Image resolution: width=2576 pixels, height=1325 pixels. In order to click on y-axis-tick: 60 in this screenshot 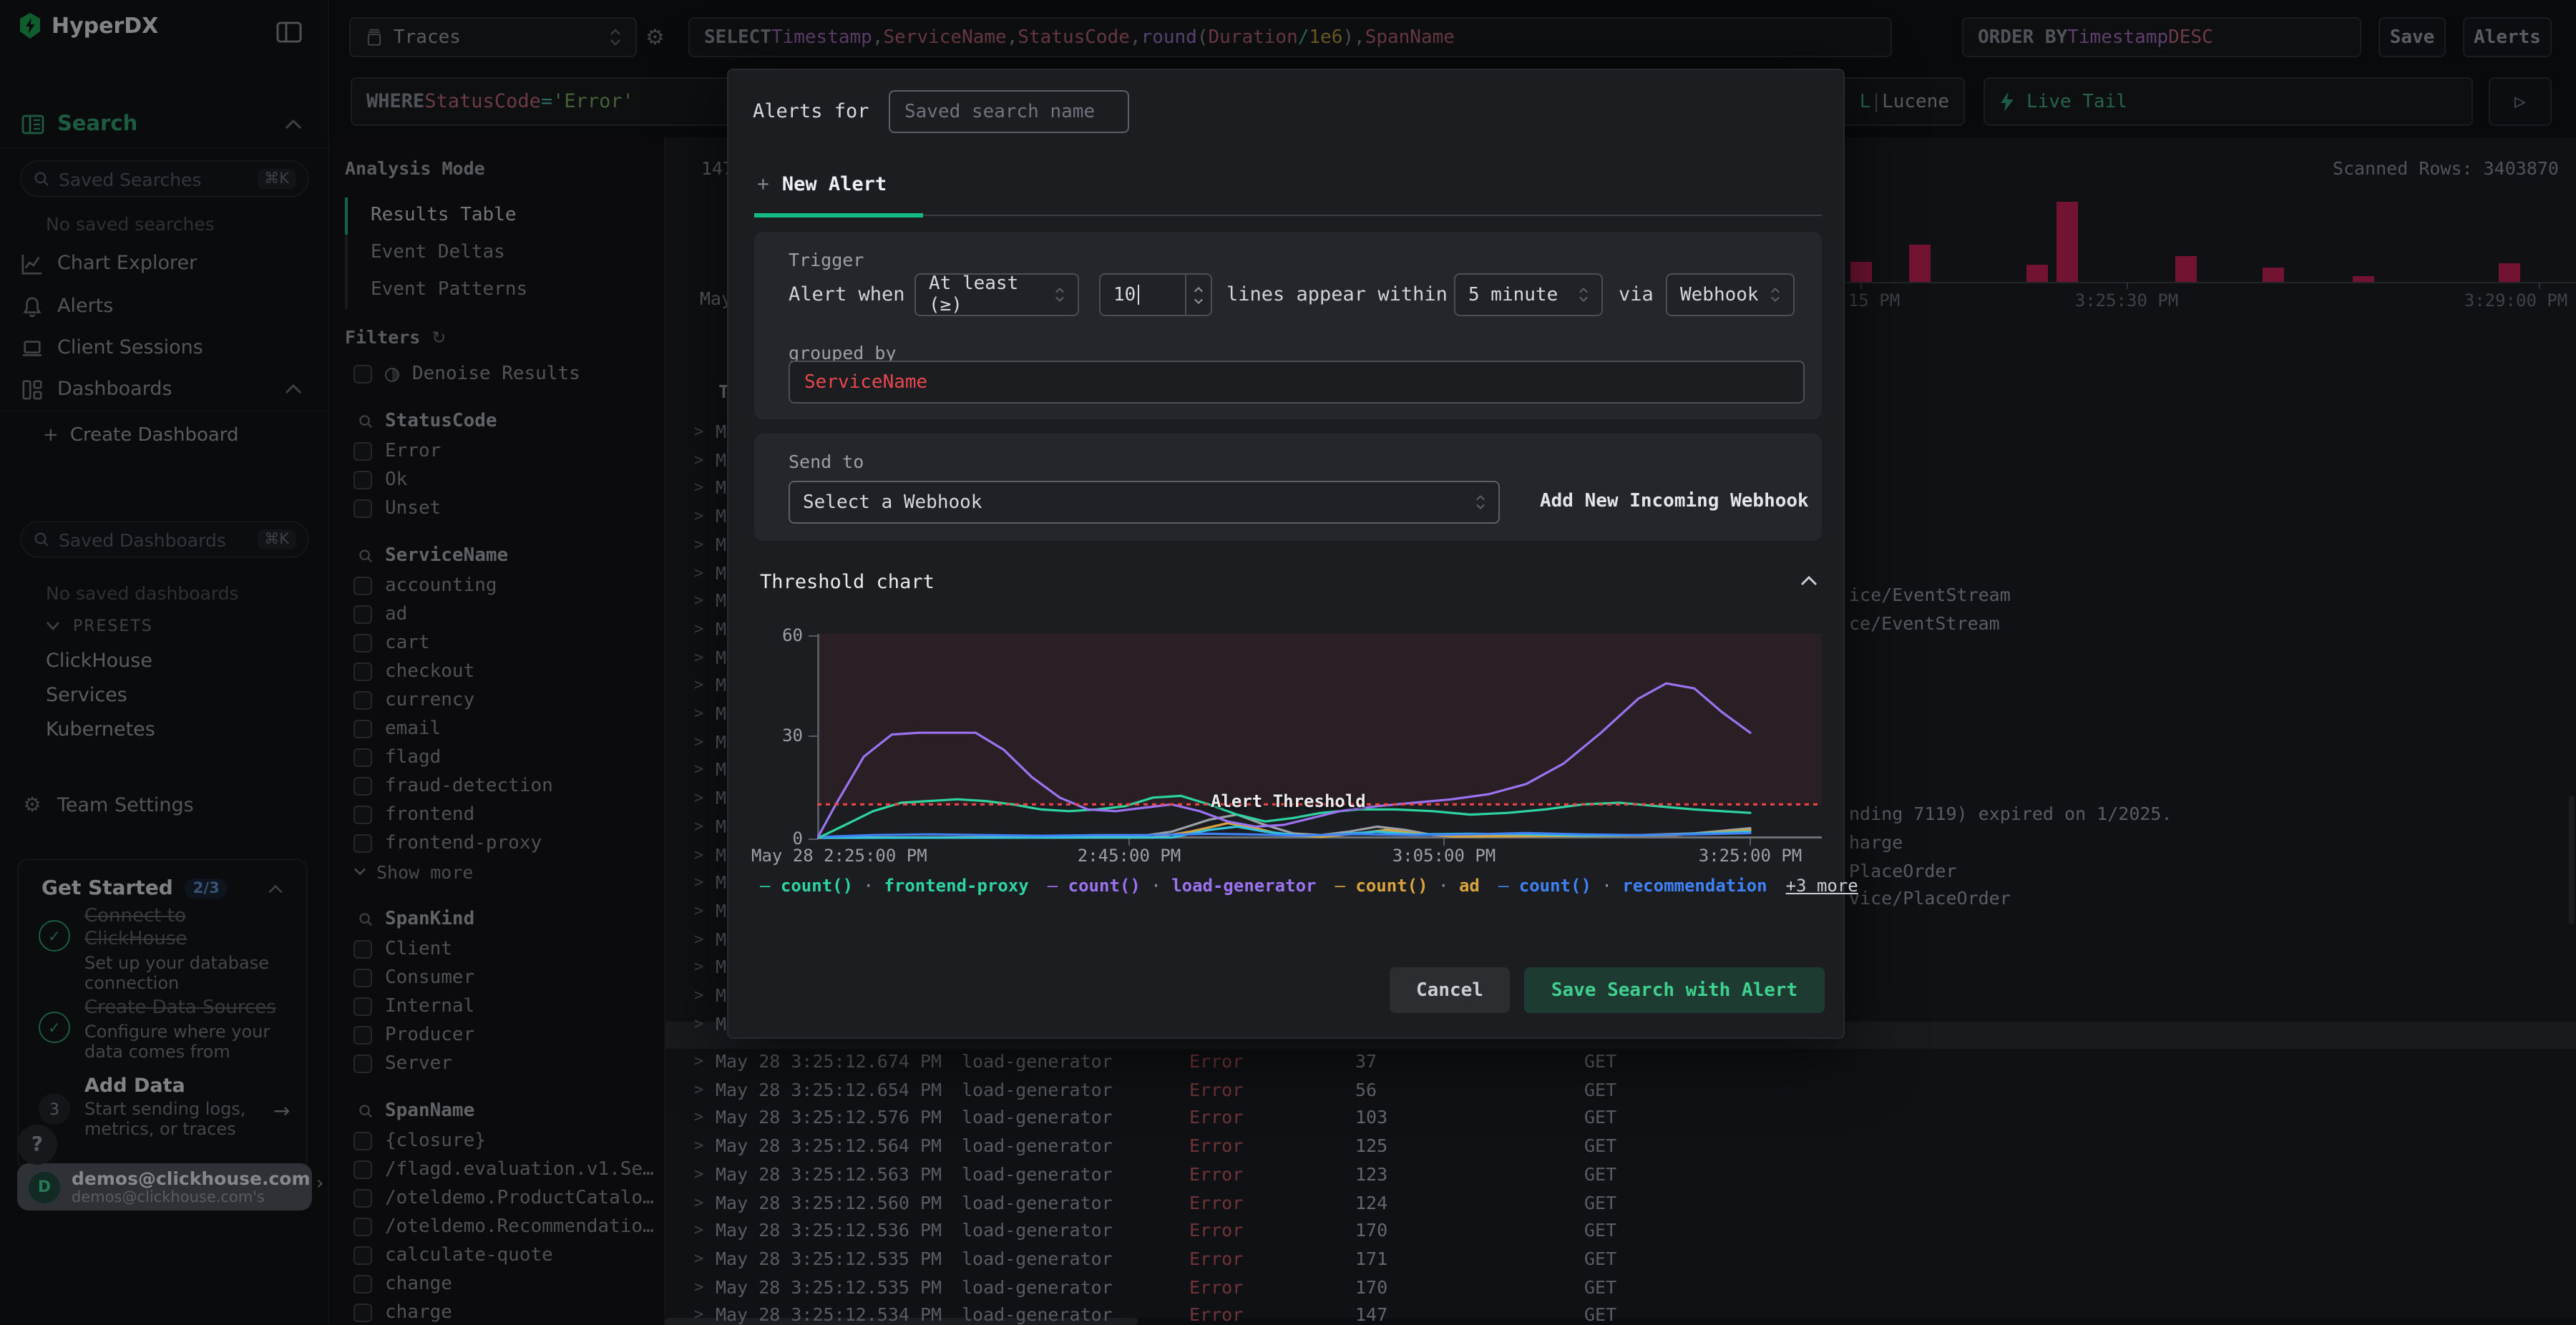, I will do `click(792, 635)`.